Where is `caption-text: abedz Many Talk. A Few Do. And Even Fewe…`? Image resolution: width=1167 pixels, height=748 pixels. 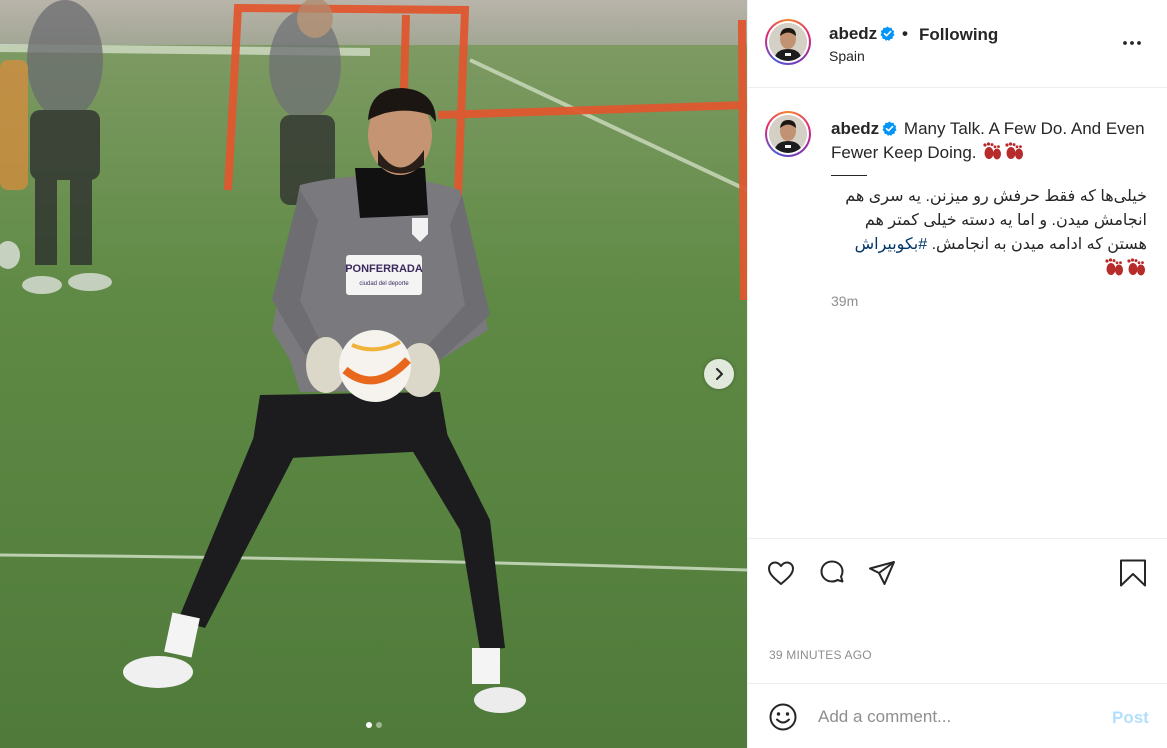
caption-text: abedz Many Talk. A Few Do. And Even Fewe… is located at coordinates (990, 141).